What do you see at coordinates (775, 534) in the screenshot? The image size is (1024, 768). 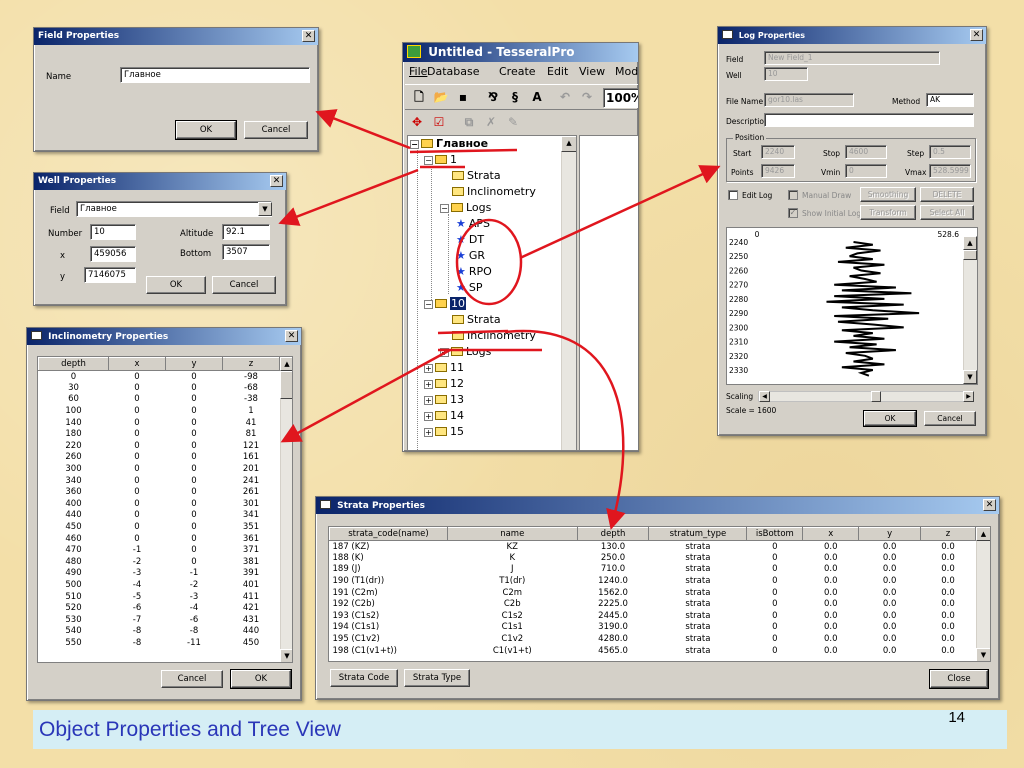 I see `column-header: isBottom` at bounding box center [775, 534].